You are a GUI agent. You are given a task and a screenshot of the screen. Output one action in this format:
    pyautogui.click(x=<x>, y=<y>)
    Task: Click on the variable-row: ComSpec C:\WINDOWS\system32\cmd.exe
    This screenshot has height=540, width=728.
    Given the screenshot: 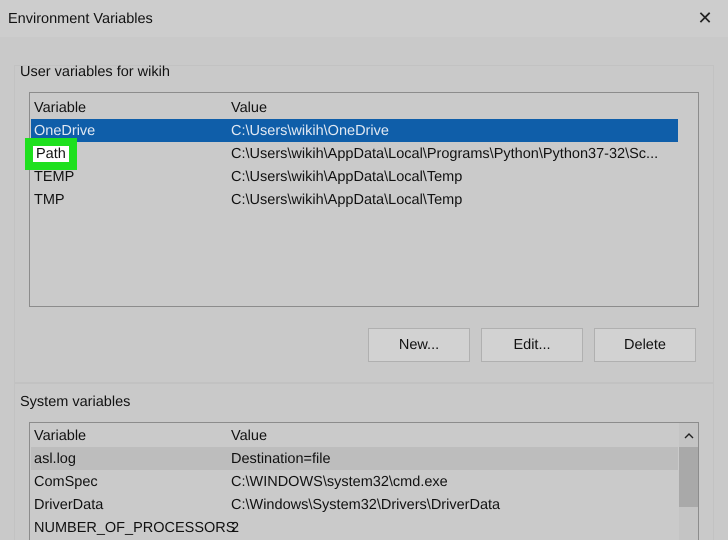 What is the action you would take?
    pyautogui.click(x=354, y=481)
    